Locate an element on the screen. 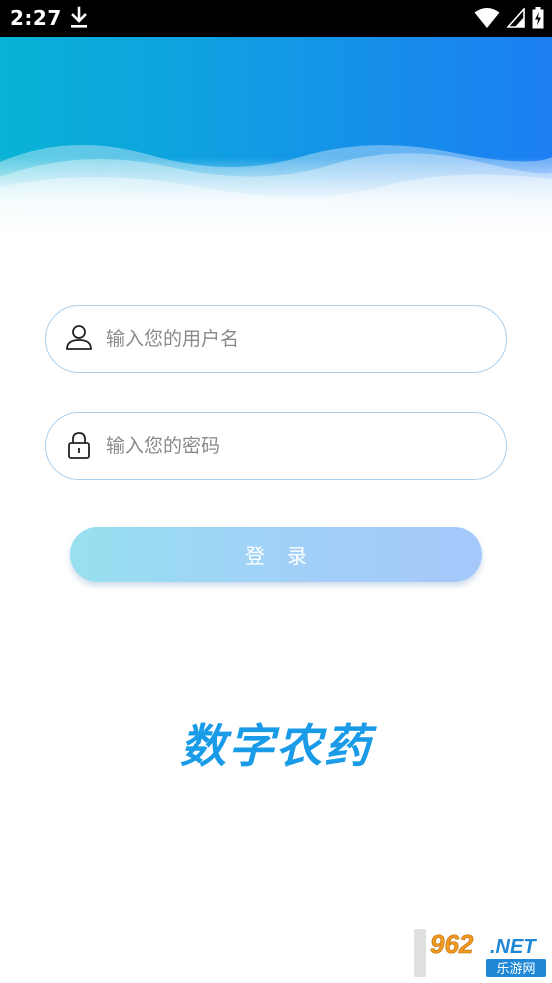 This screenshot has height=983, width=552. password-input is located at coordinates (296, 446).